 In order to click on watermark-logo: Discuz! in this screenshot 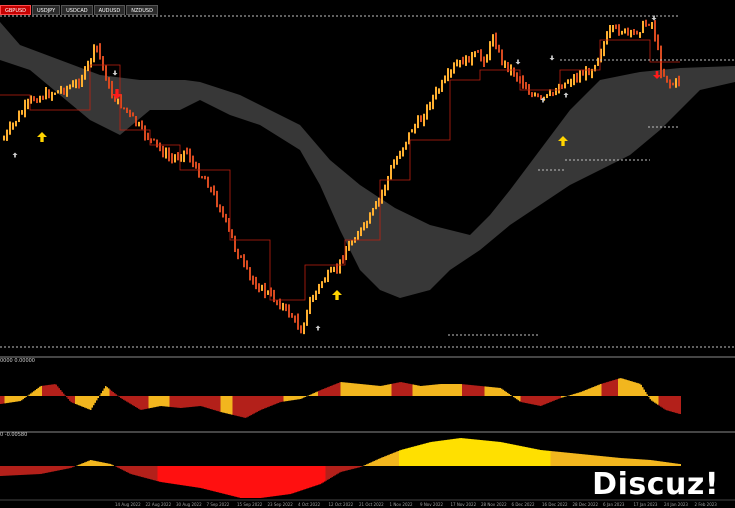, I will do `click(655, 484)`.